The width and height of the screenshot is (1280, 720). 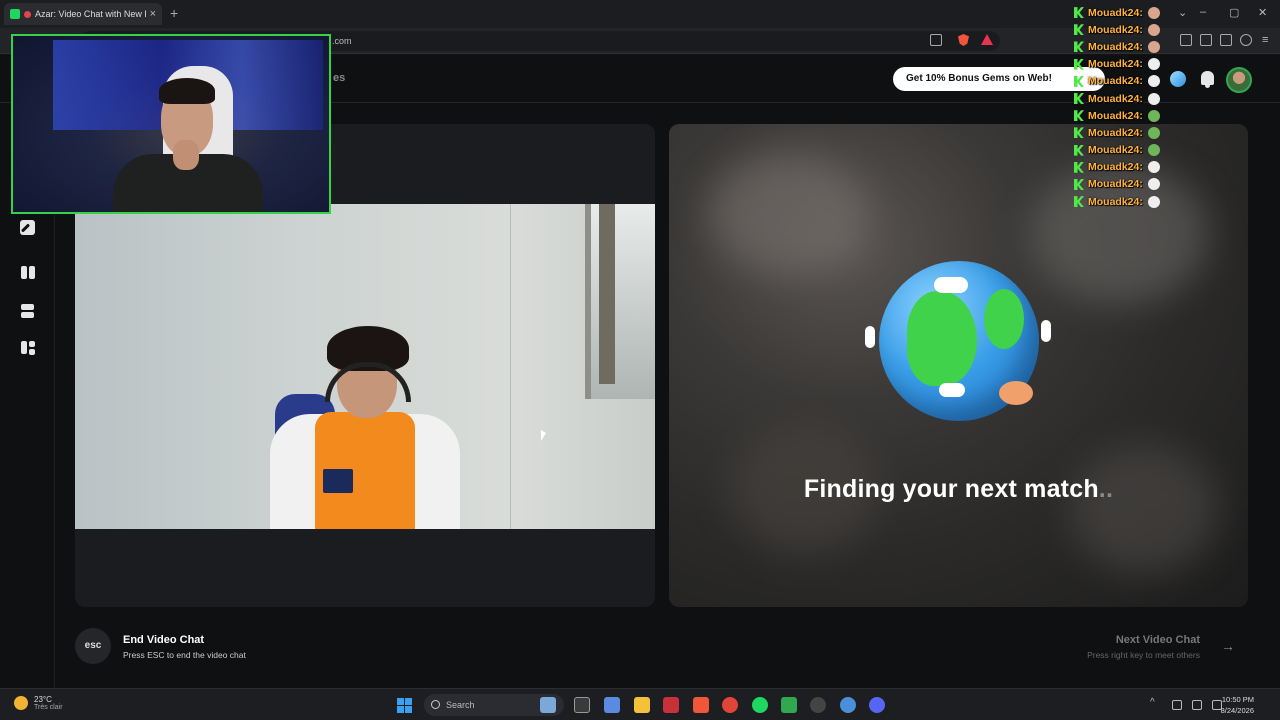 What do you see at coordinates (27, 227) in the screenshot?
I see `edit-icon` at bounding box center [27, 227].